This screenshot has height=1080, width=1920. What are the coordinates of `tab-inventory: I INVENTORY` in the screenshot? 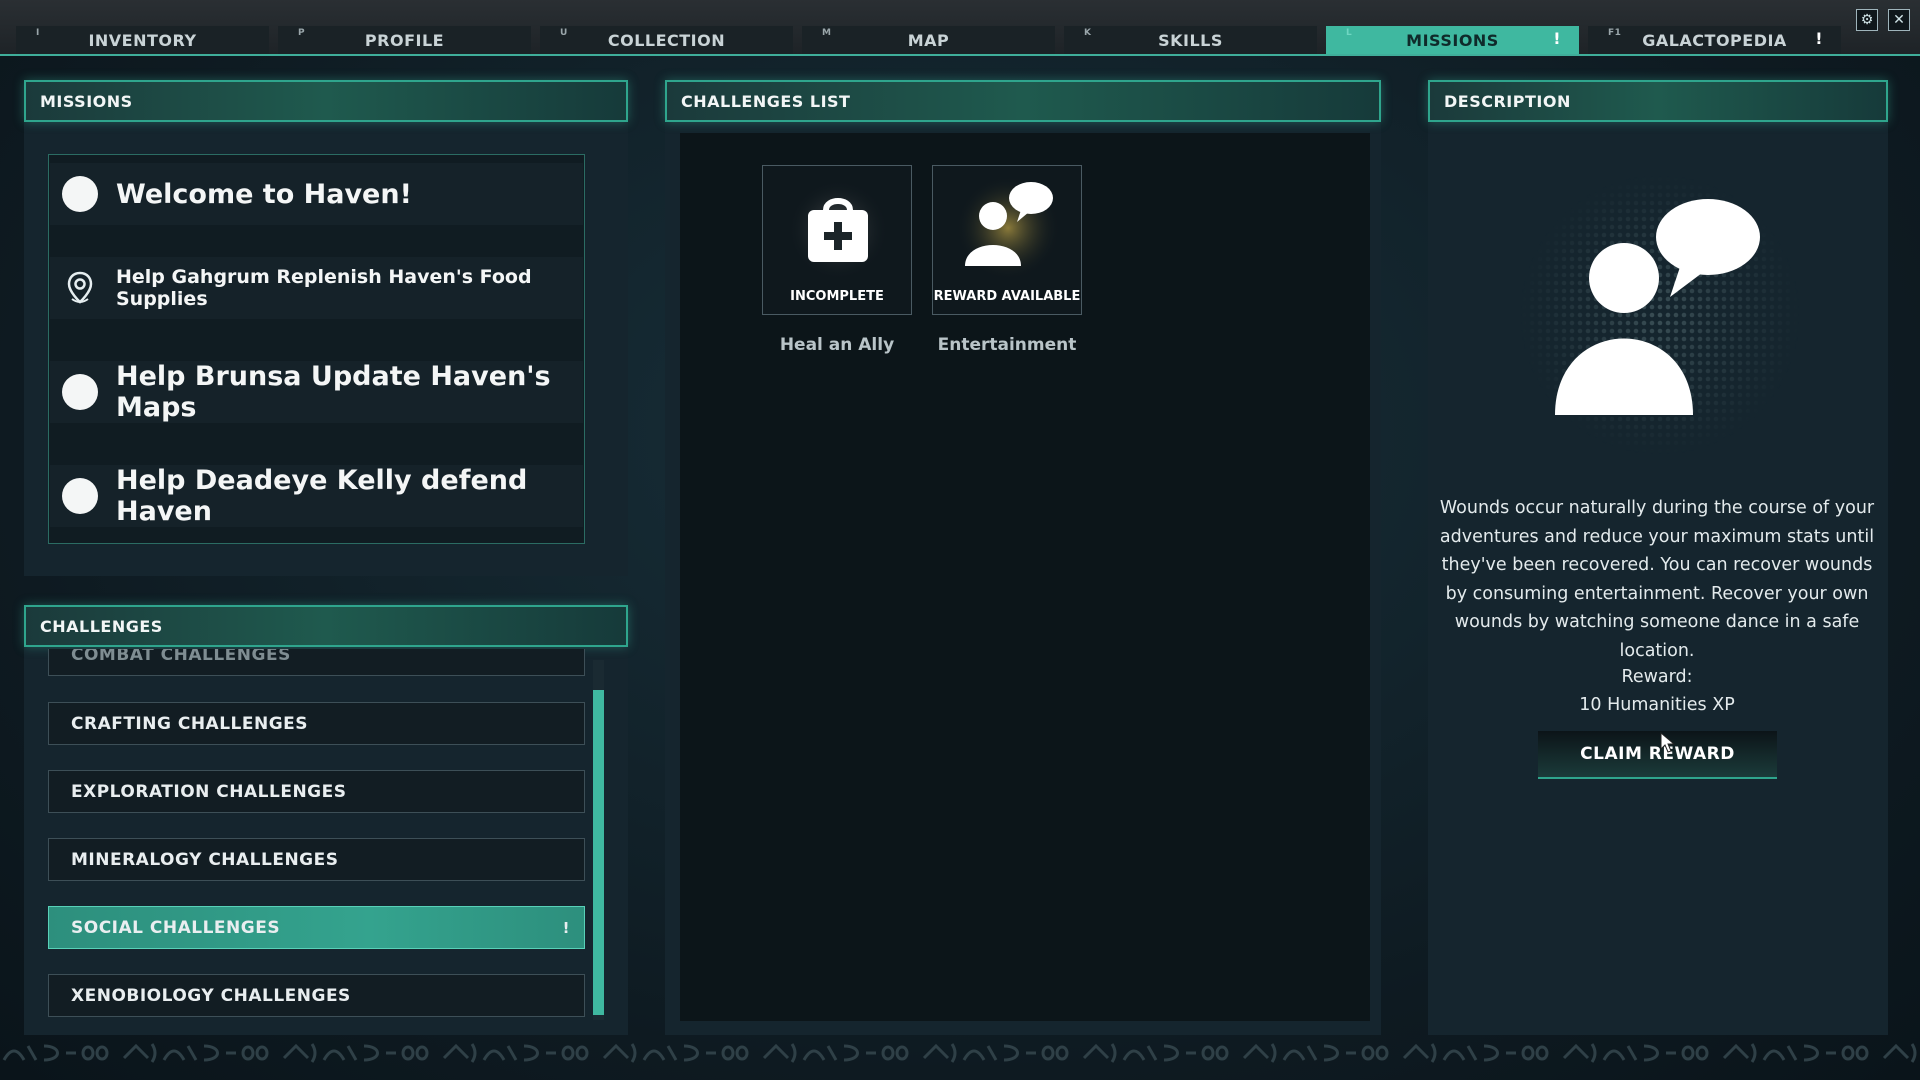 It's located at (142, 40).